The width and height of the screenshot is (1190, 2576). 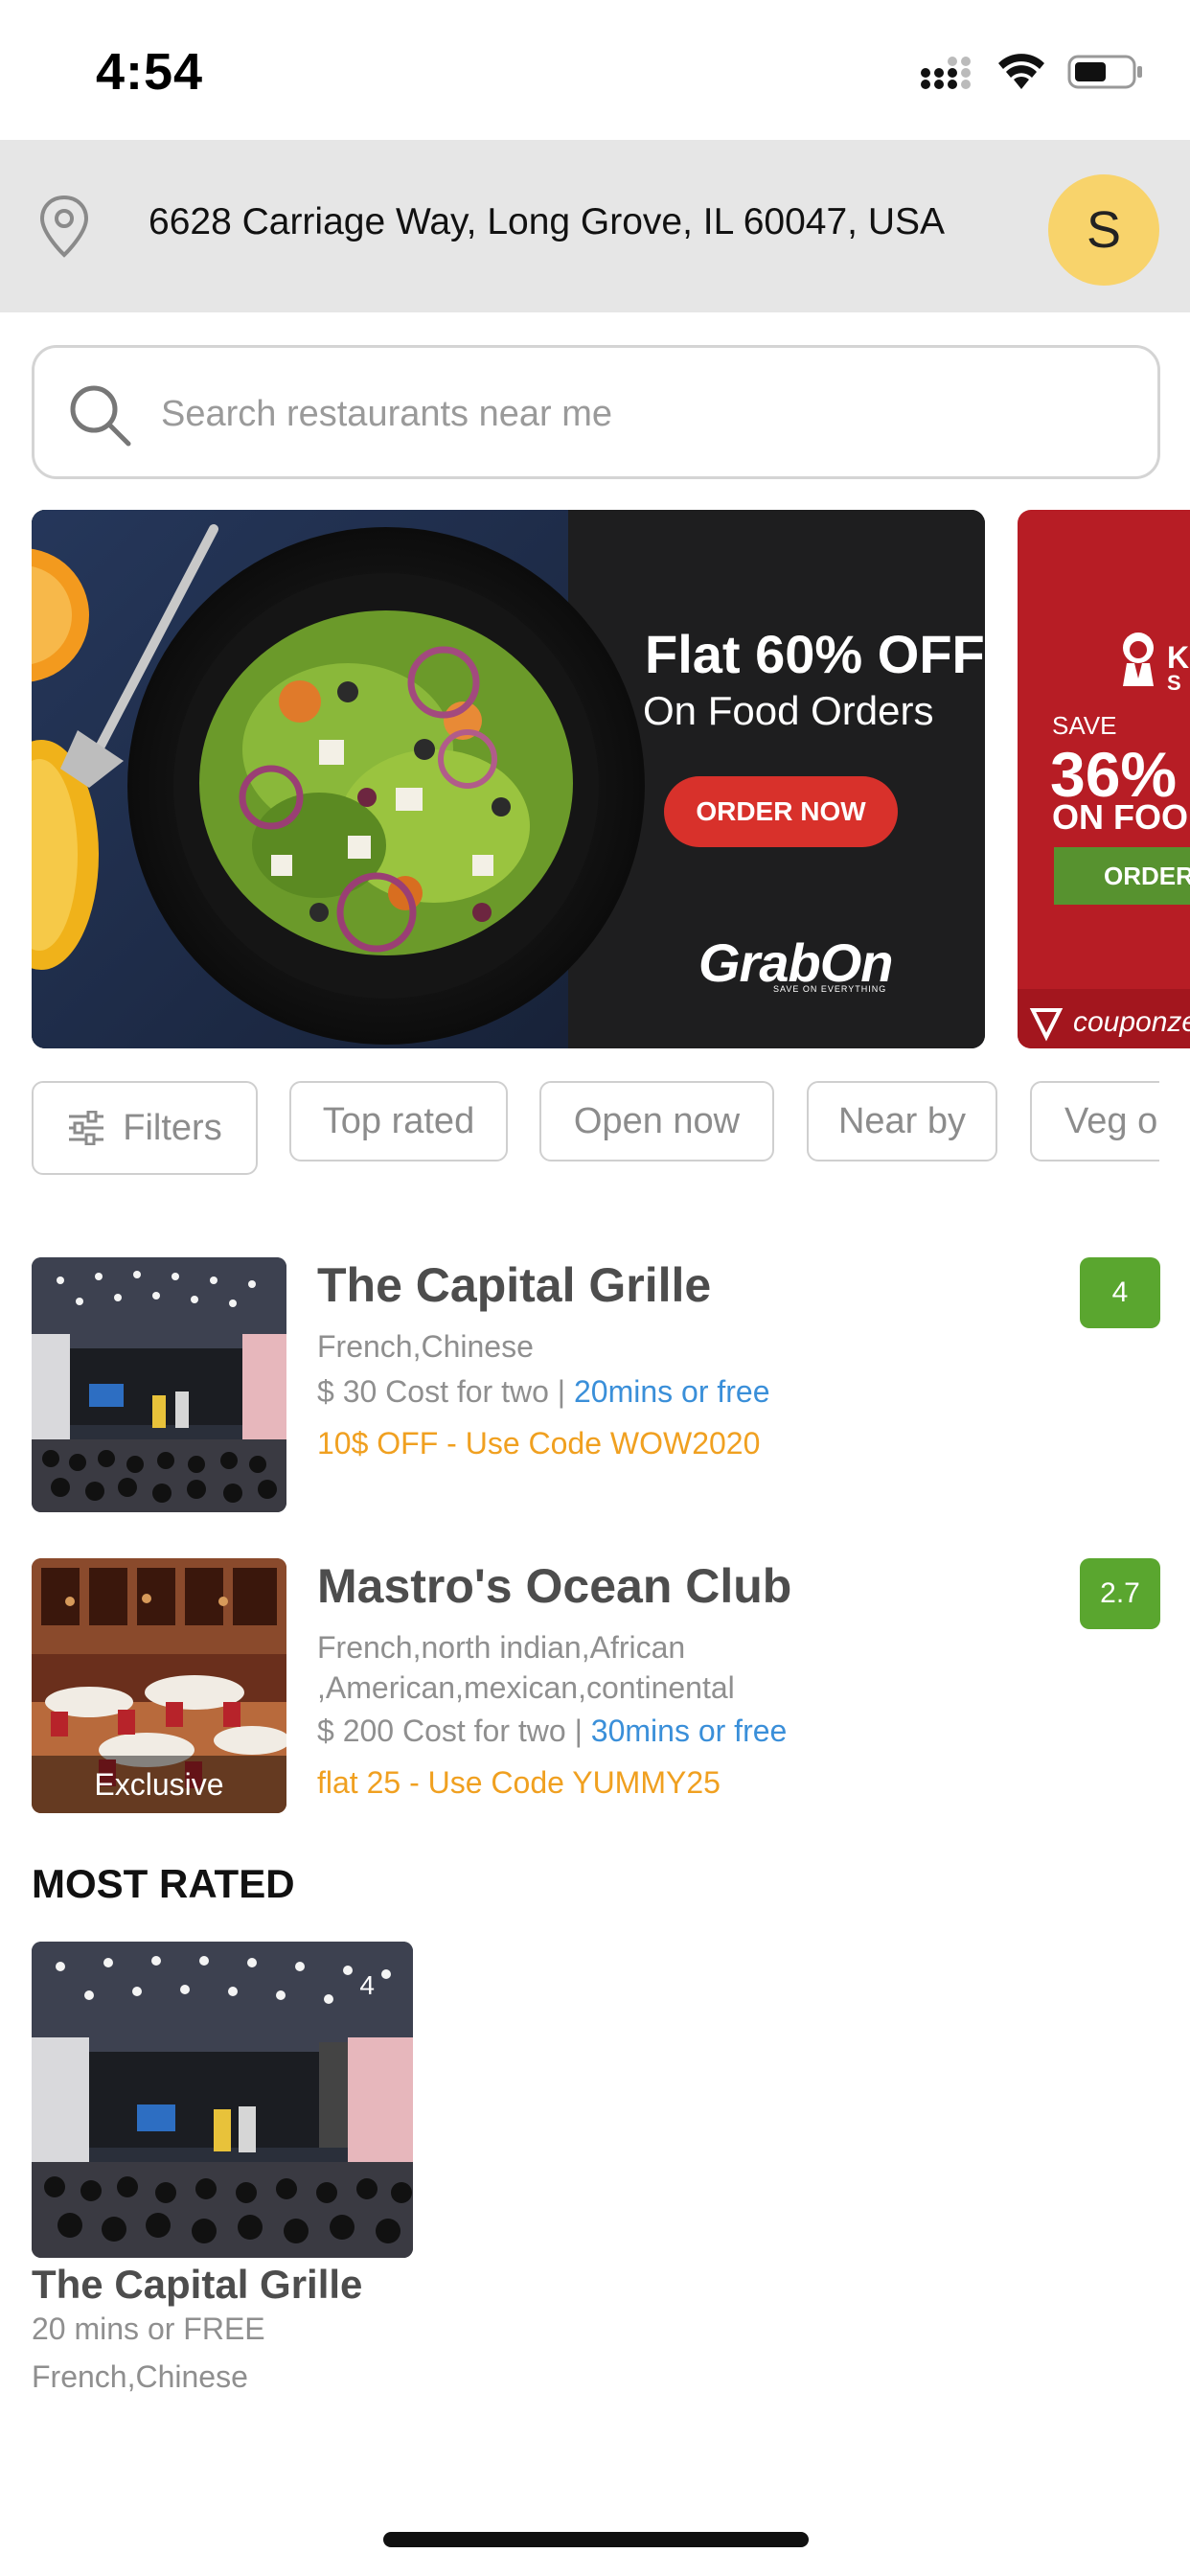 What do you see at coordinates (1021, 71) in the screenshot?
I see `wifi-icon` at bounding box center [1021, 71].